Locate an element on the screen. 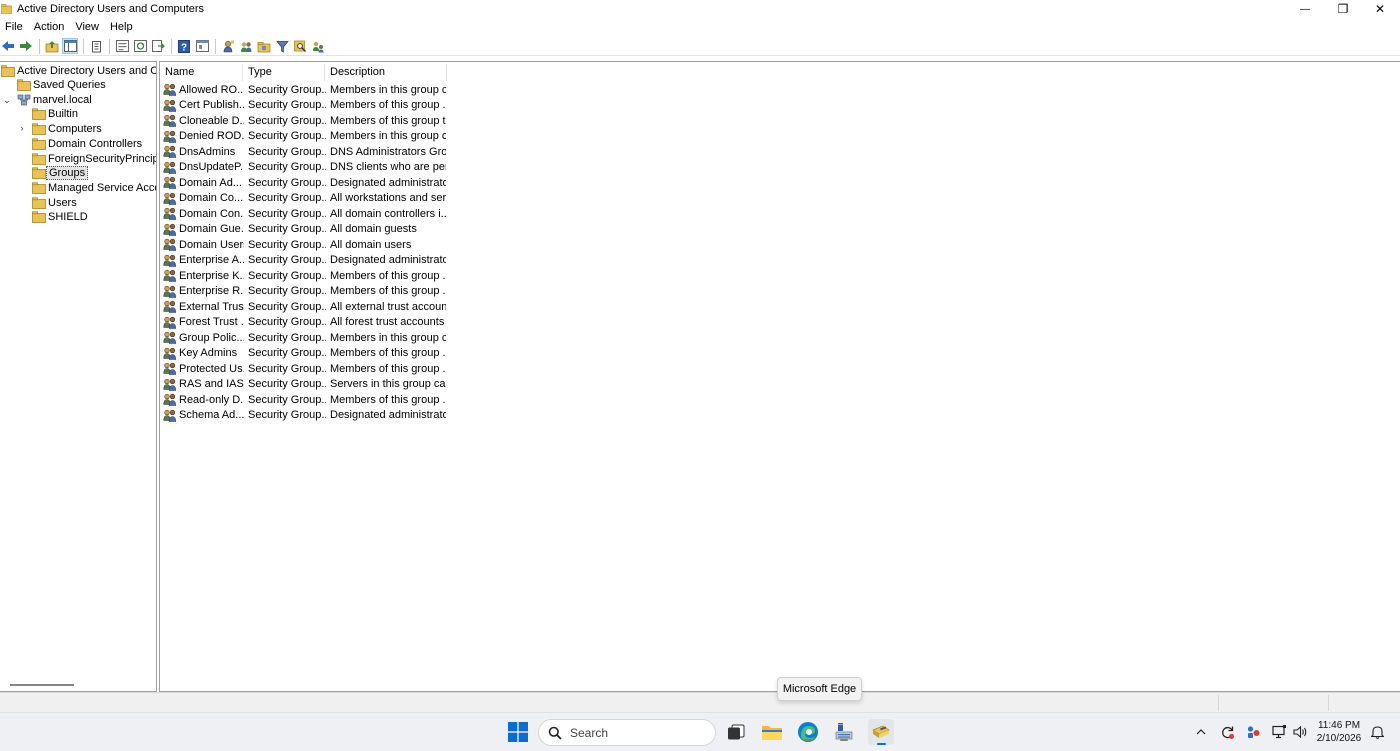 The image size is (1400, 751). tree-item-computers: Computers is located at coordinates (68, 129).